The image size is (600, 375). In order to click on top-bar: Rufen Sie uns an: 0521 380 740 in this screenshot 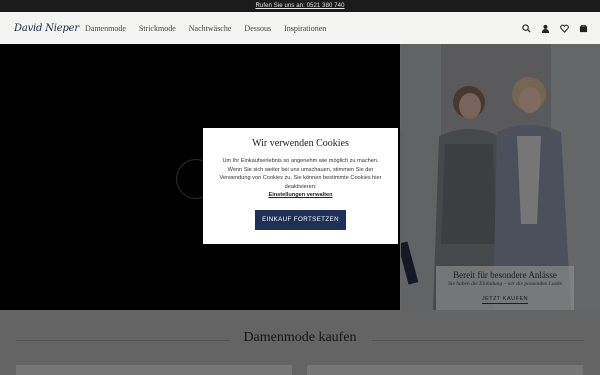, I will do `click(300, 6)`.